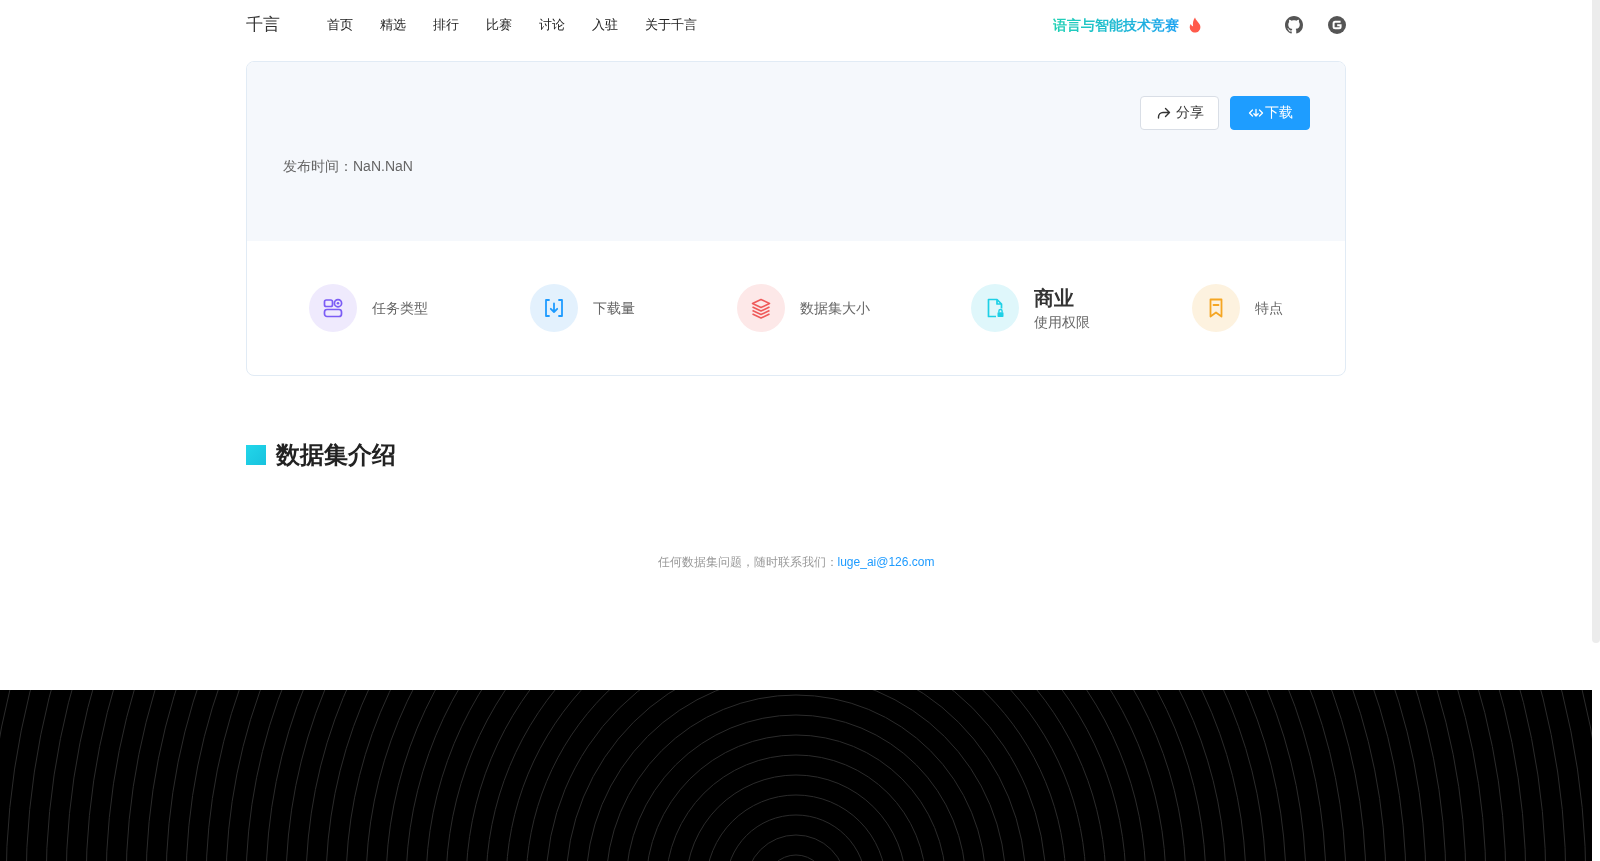 The height and width of the screenshot is (861, 1600). What do you see at coordinates (553, 308) in the screenshot?
I see `bracket-download-icon` at bounding box center [553, 308].